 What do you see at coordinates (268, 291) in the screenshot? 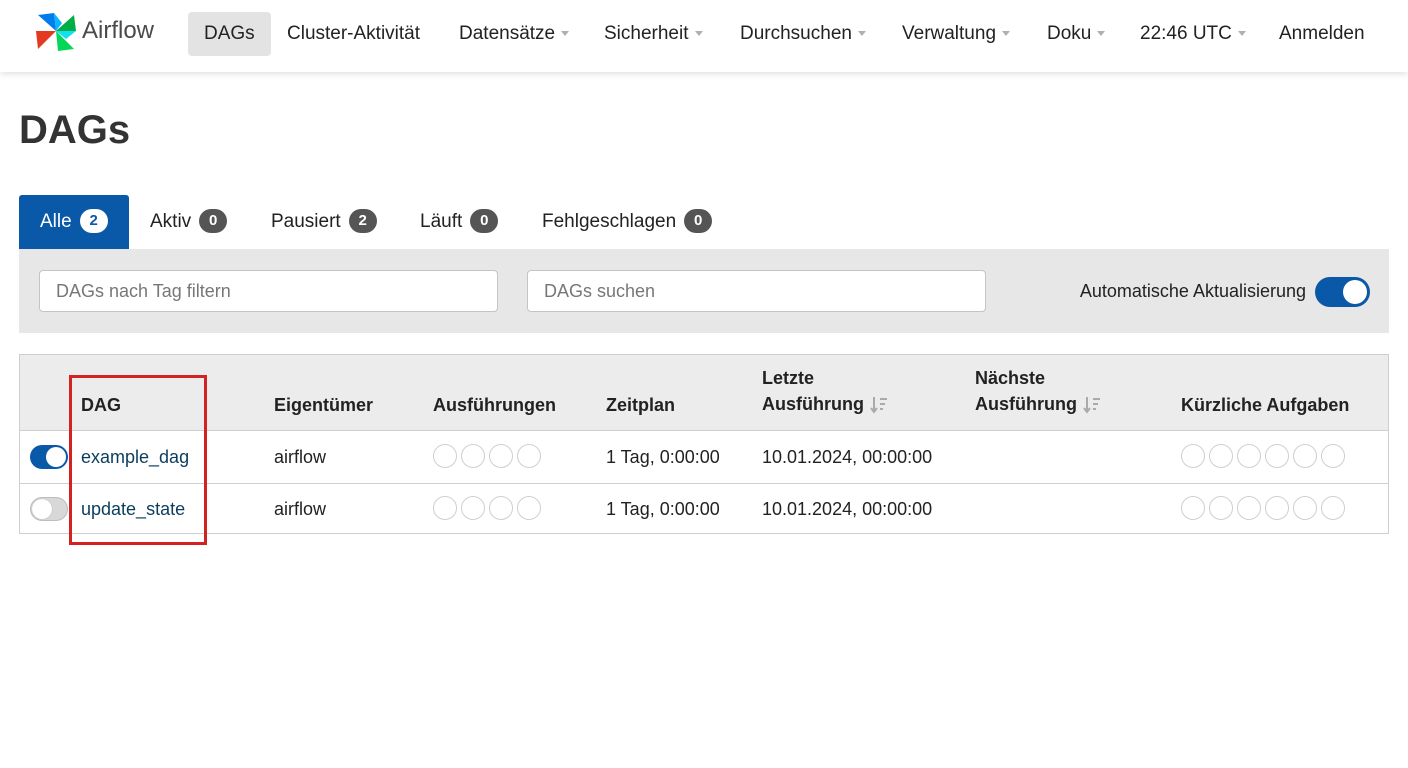
I see `tag-filter-input` at bounding box center [268, 291].